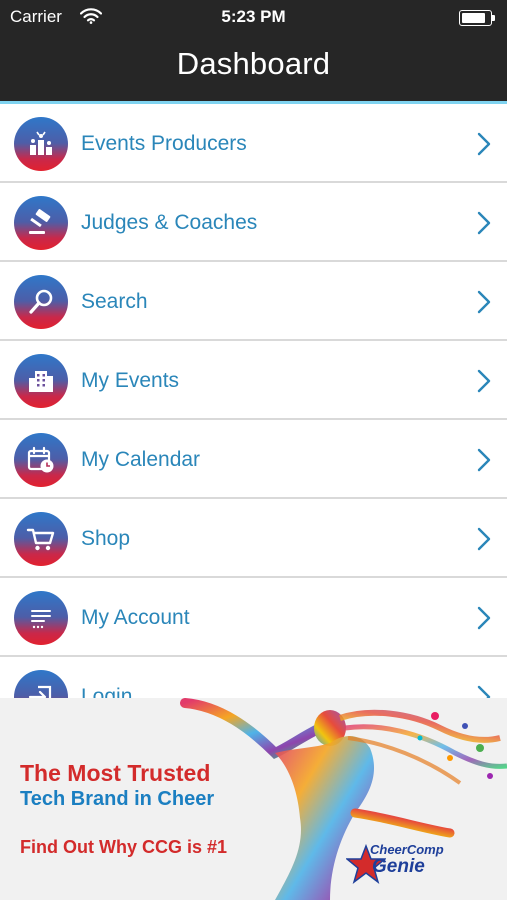  Describe the element at coordinates (253, 63) in the screenshot. I see `page-title: Dashboard` at that location.